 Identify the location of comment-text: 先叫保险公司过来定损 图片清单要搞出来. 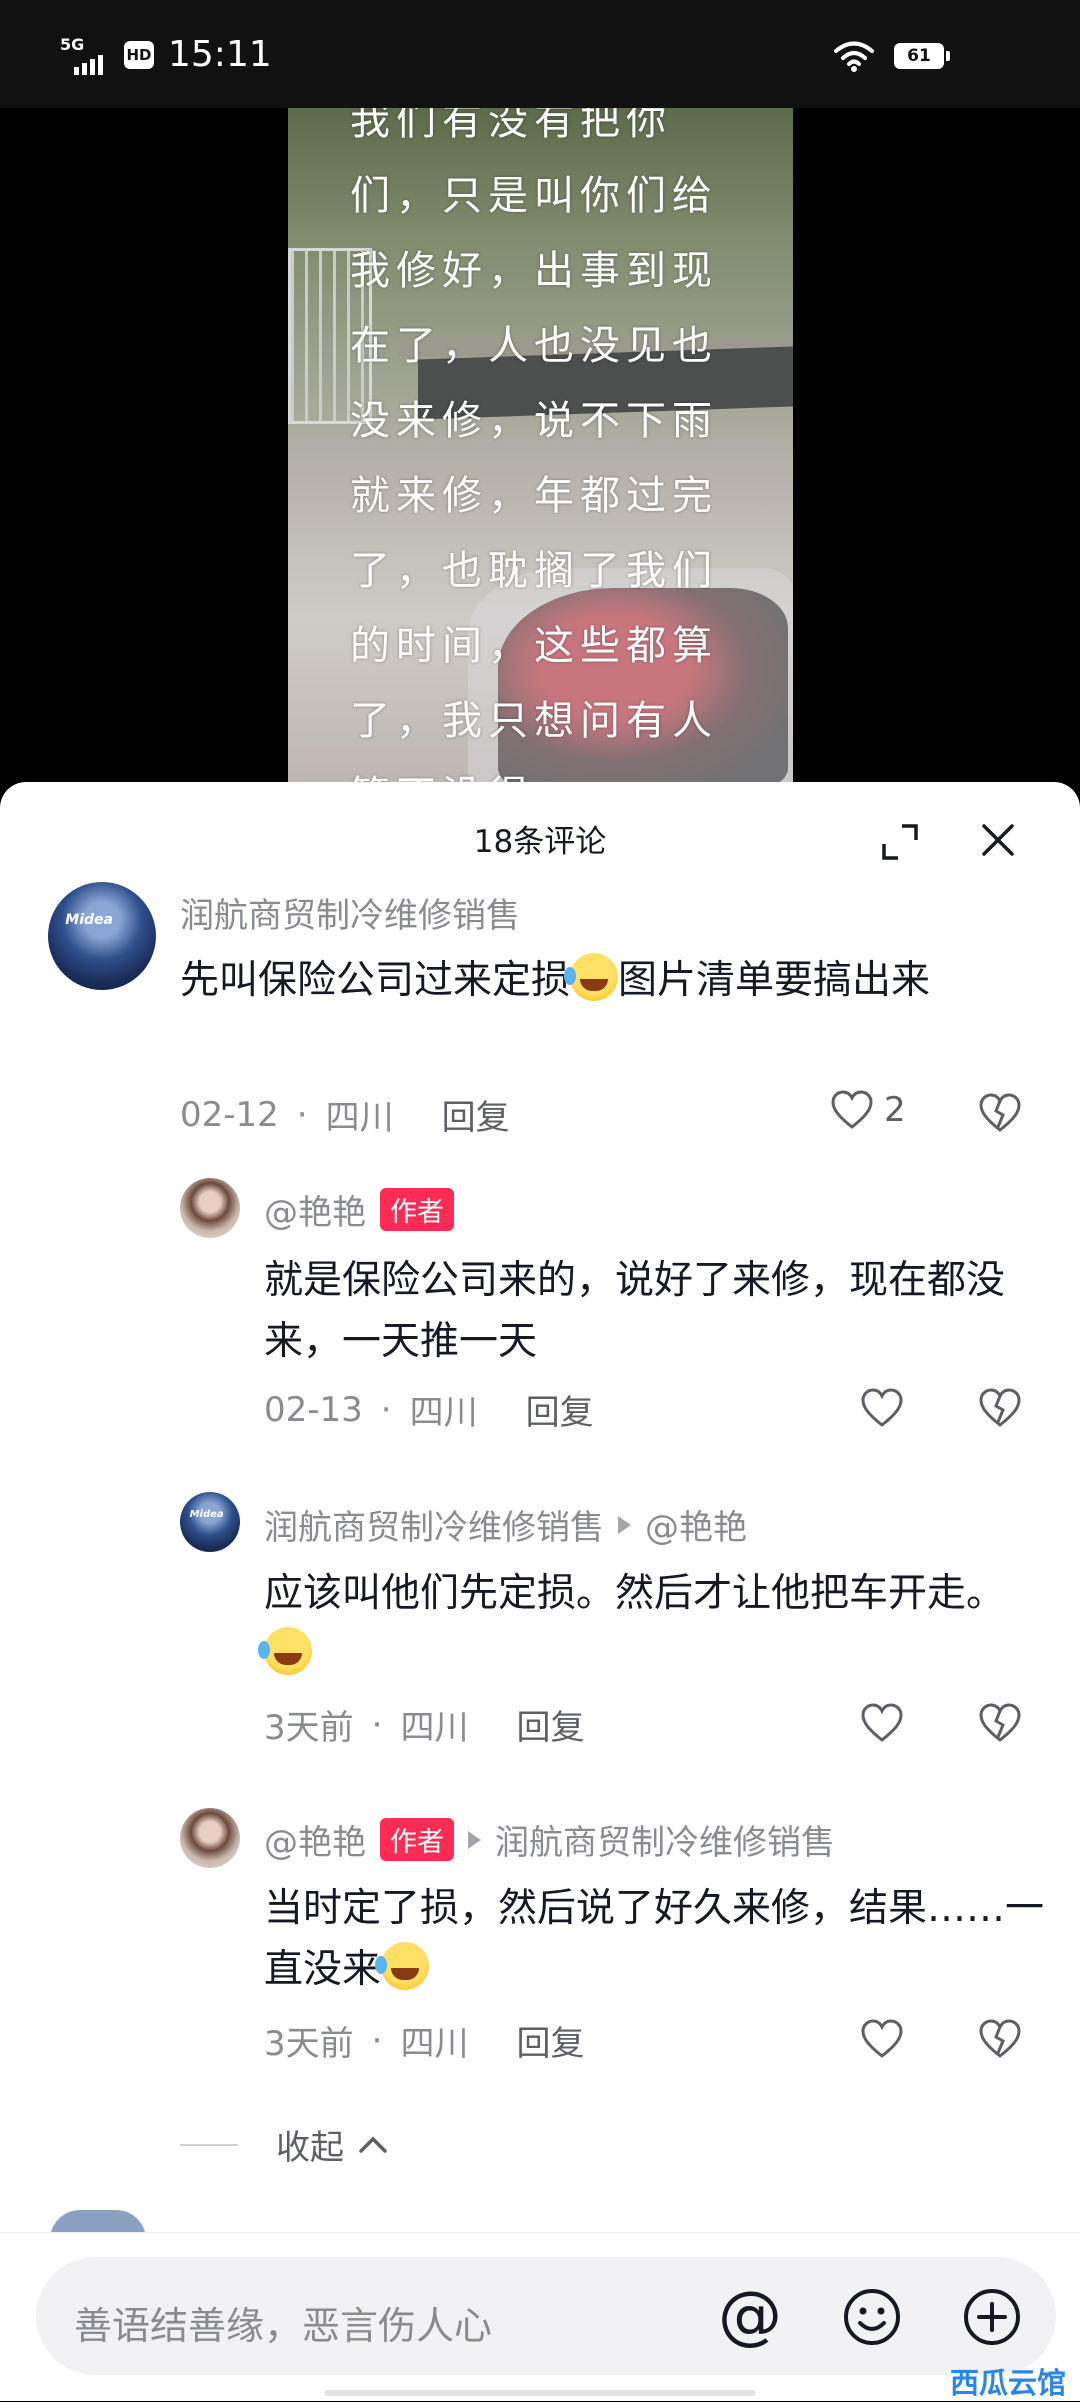
(605, 980).